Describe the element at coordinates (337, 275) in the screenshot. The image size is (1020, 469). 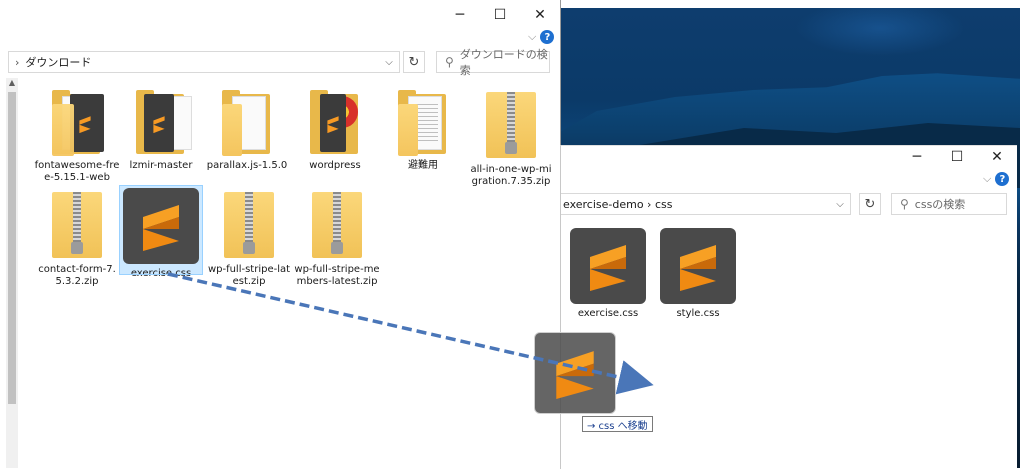
I see `file-label: wp-full-stripe-members-latest.zip` at that location.